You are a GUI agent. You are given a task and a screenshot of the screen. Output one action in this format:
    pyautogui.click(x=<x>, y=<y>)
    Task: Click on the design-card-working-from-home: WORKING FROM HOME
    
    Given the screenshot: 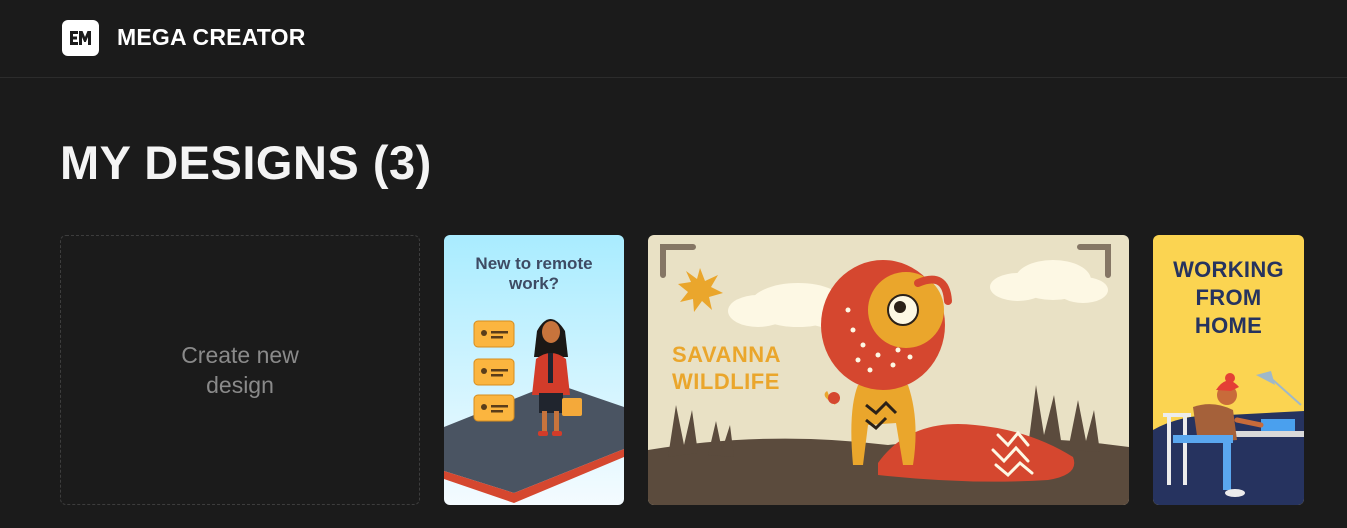 What is the action you would take?
    pyautogui.click(x=1228, y=370)
    